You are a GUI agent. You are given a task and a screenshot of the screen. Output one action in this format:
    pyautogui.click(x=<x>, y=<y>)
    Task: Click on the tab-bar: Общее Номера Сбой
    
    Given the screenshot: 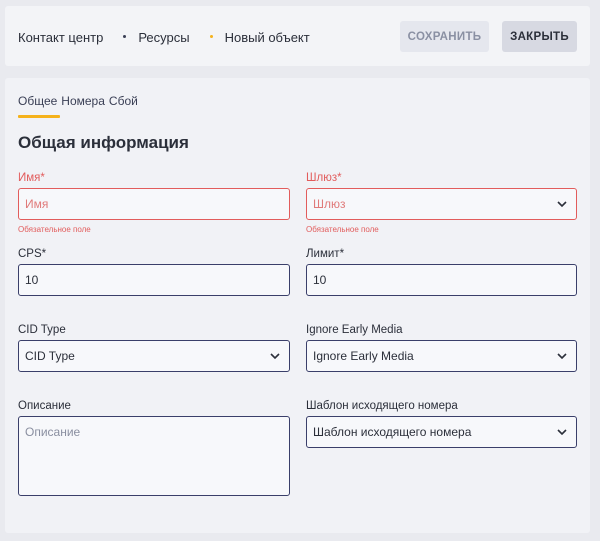 What is the action you would take?
    pyautogui.click(x=80, y=101)
    